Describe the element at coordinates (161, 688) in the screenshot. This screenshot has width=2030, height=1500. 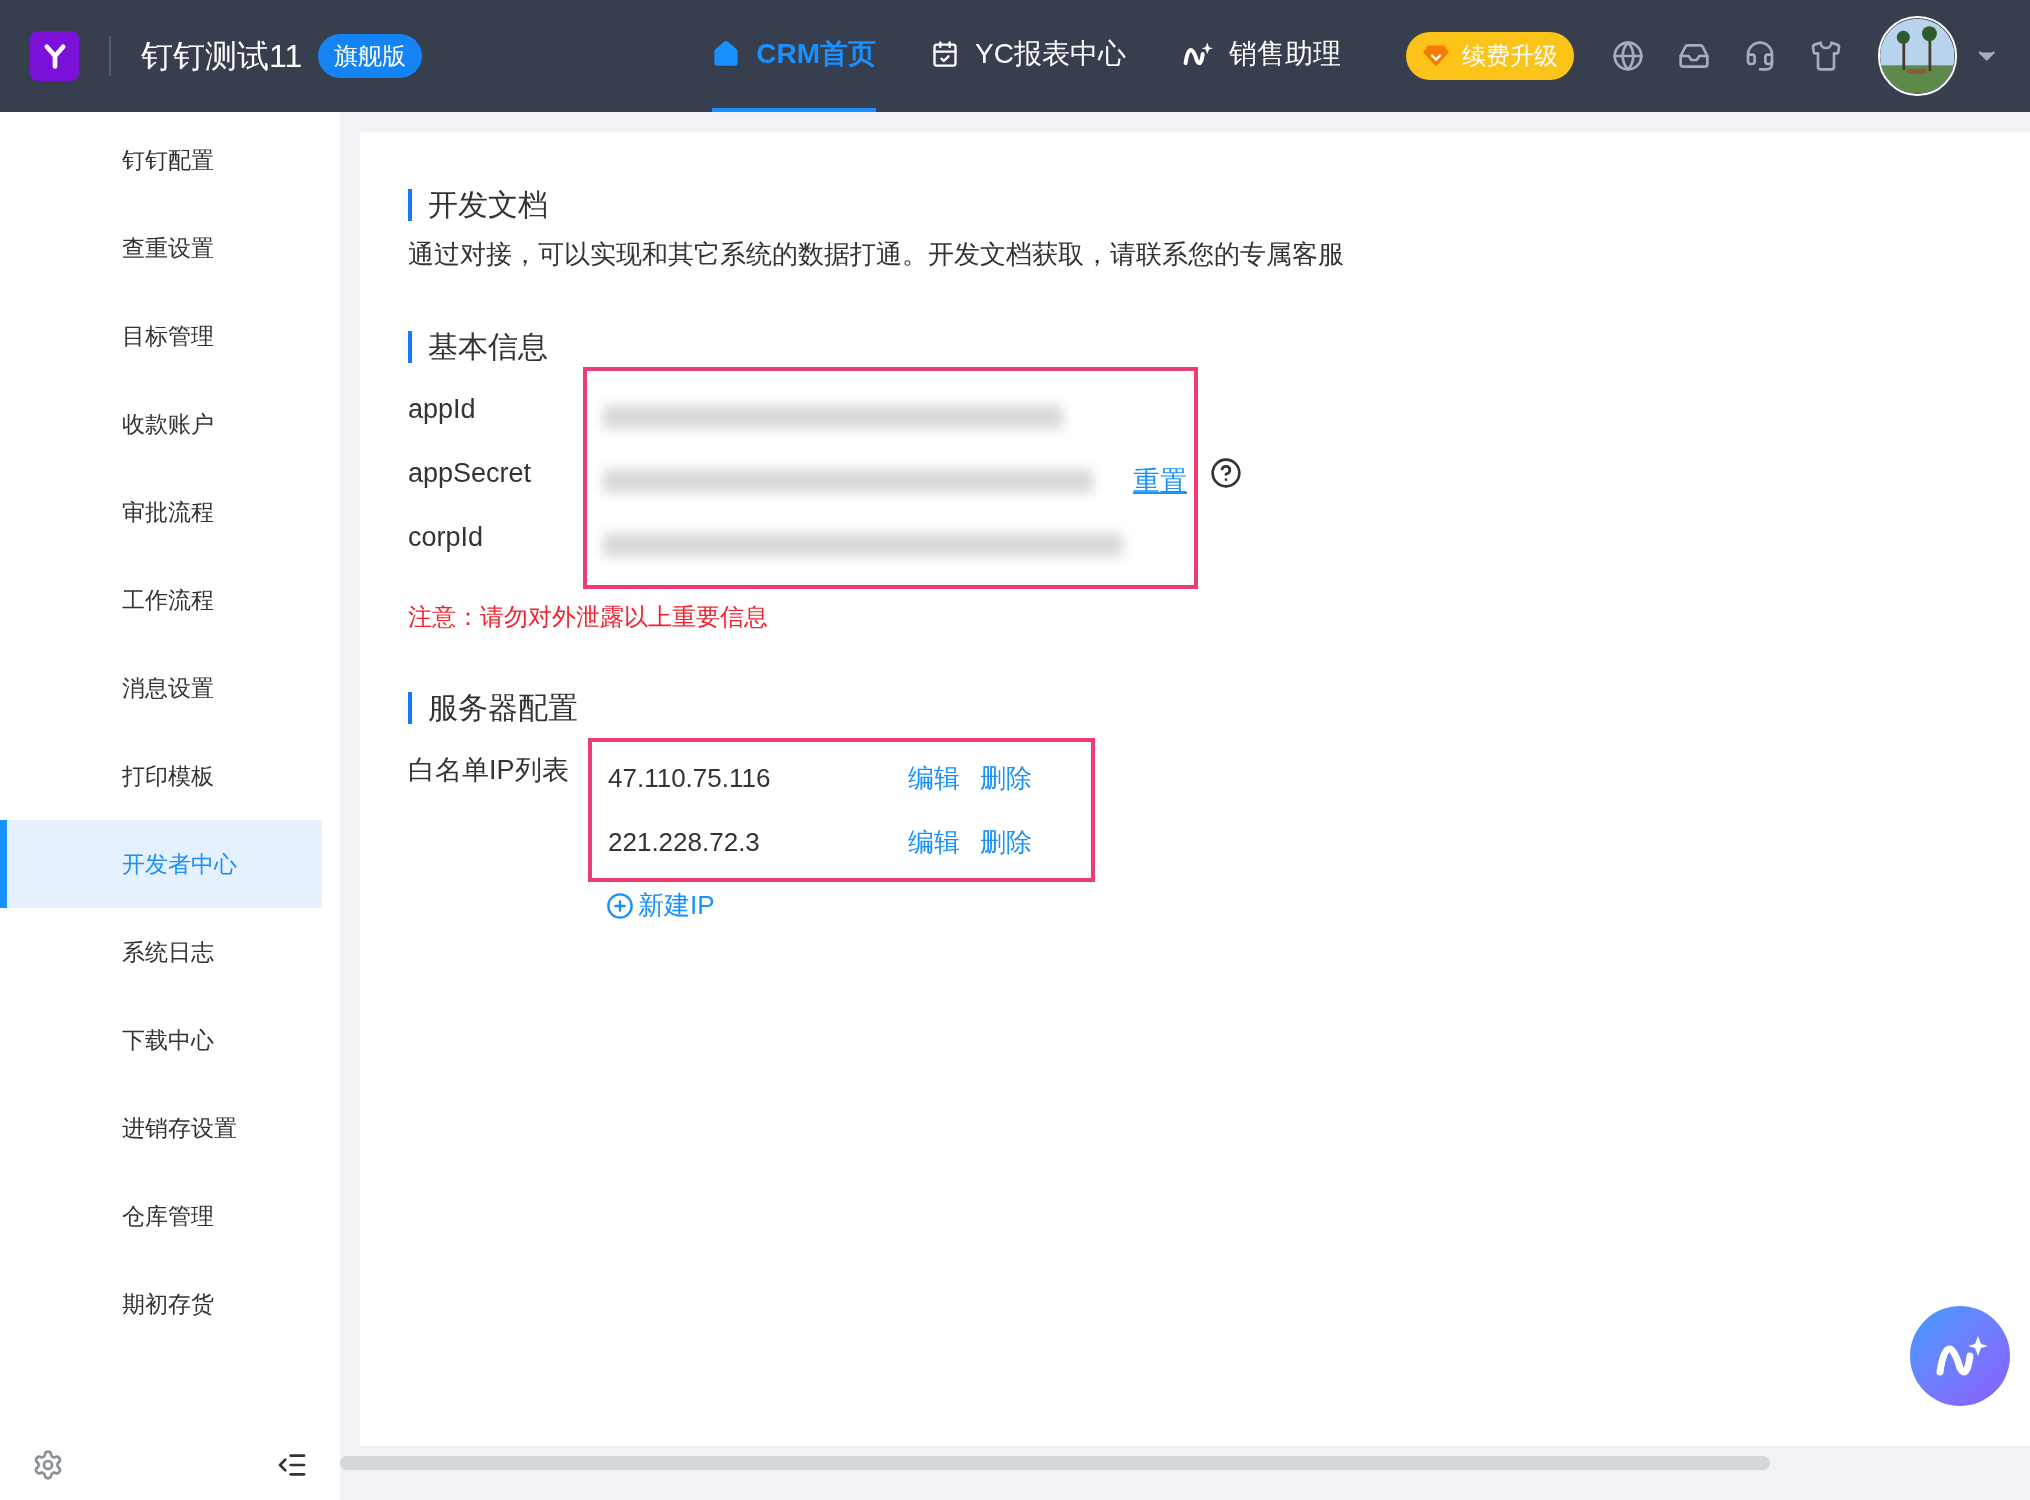
I see `sidebar-item: 消息设置` at that location.